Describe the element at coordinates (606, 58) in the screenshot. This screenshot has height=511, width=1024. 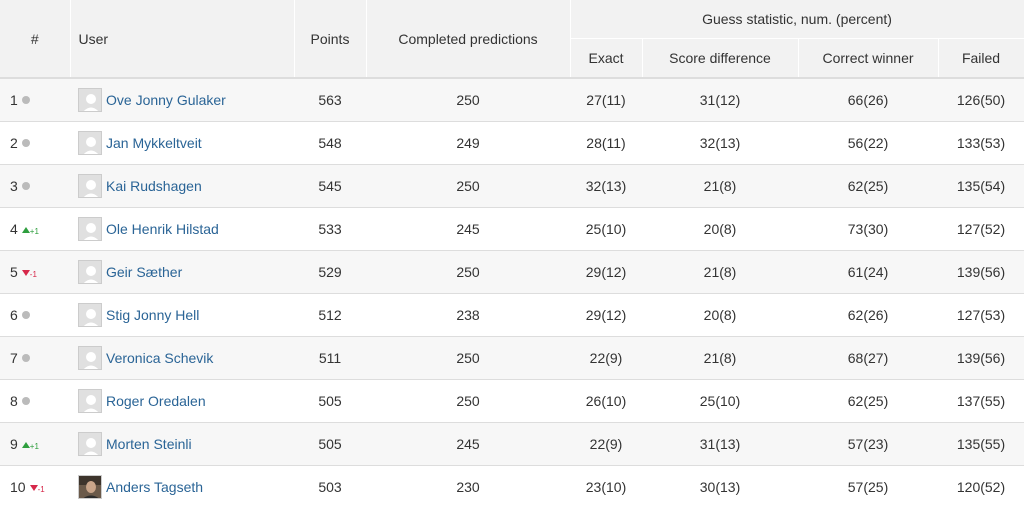
I see `exact-header: Exact` at that location.